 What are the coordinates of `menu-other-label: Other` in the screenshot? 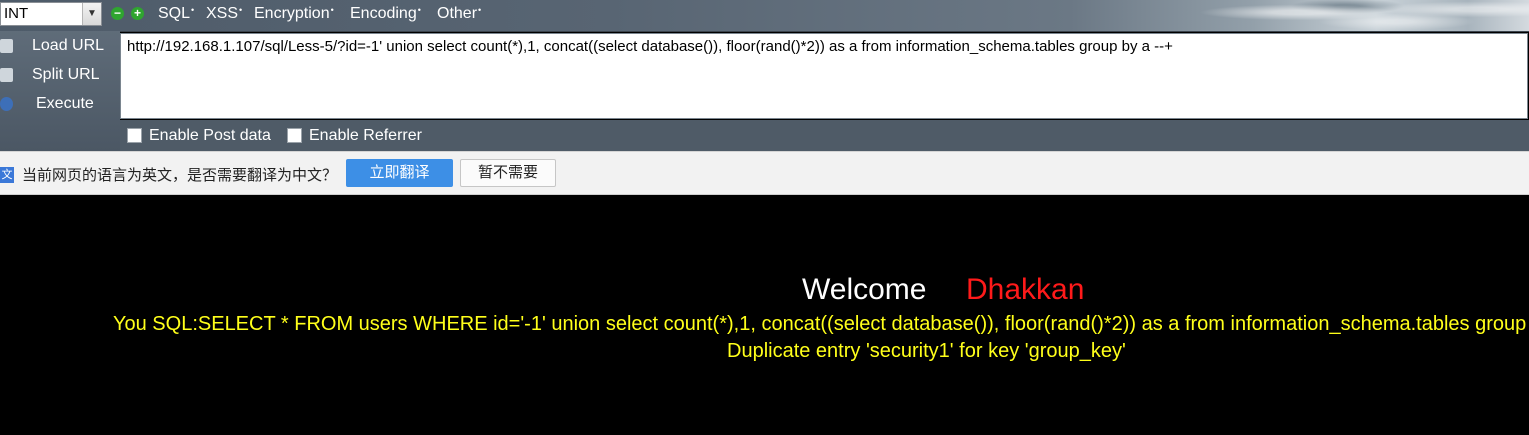 It's located at (457, 13).